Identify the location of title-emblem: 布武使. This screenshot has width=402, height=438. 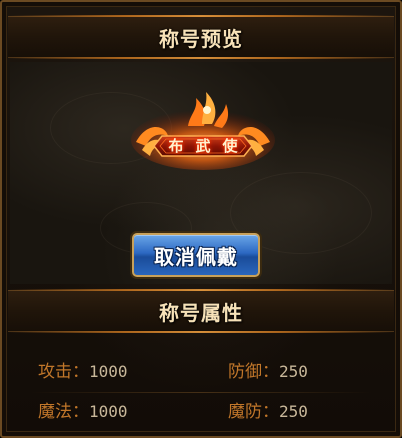
(203, 130).